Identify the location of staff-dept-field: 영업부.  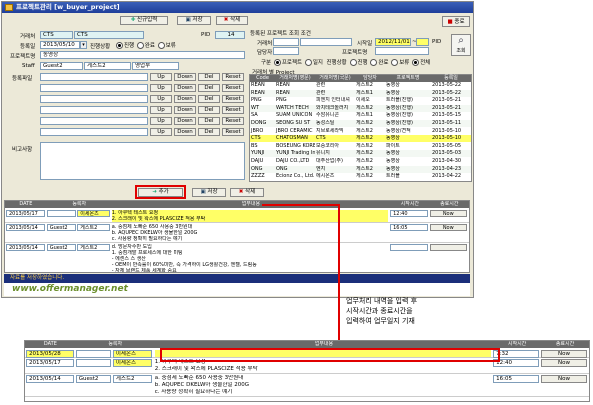
(155, 66).